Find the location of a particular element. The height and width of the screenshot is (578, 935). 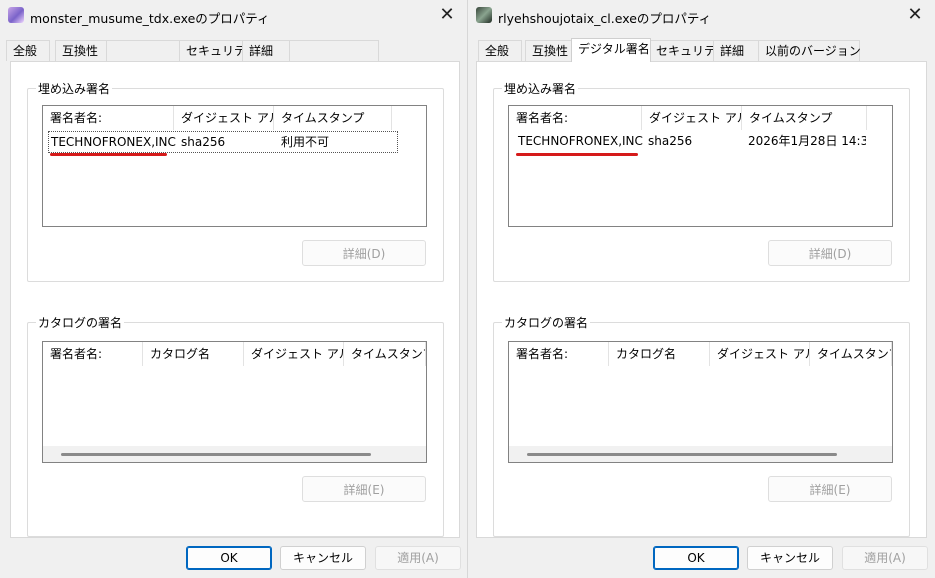

title-bar: monster_musume_tdx.exeのプロパティ ✕ is located at coordinates (233, 16).